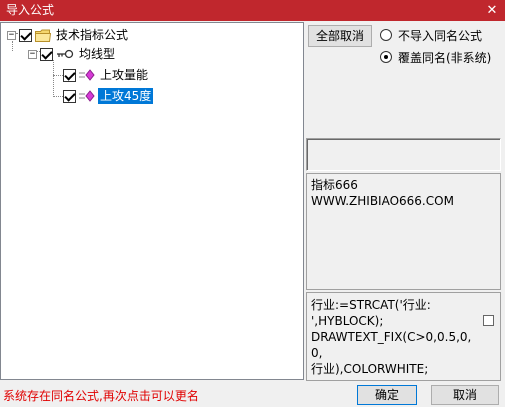 The width and height of the screenshot is (505, 407). What do you see at coordinates (386, 35) in the screenshot?
I see `radio-no-import-dot` at bounding box center [386, 35].